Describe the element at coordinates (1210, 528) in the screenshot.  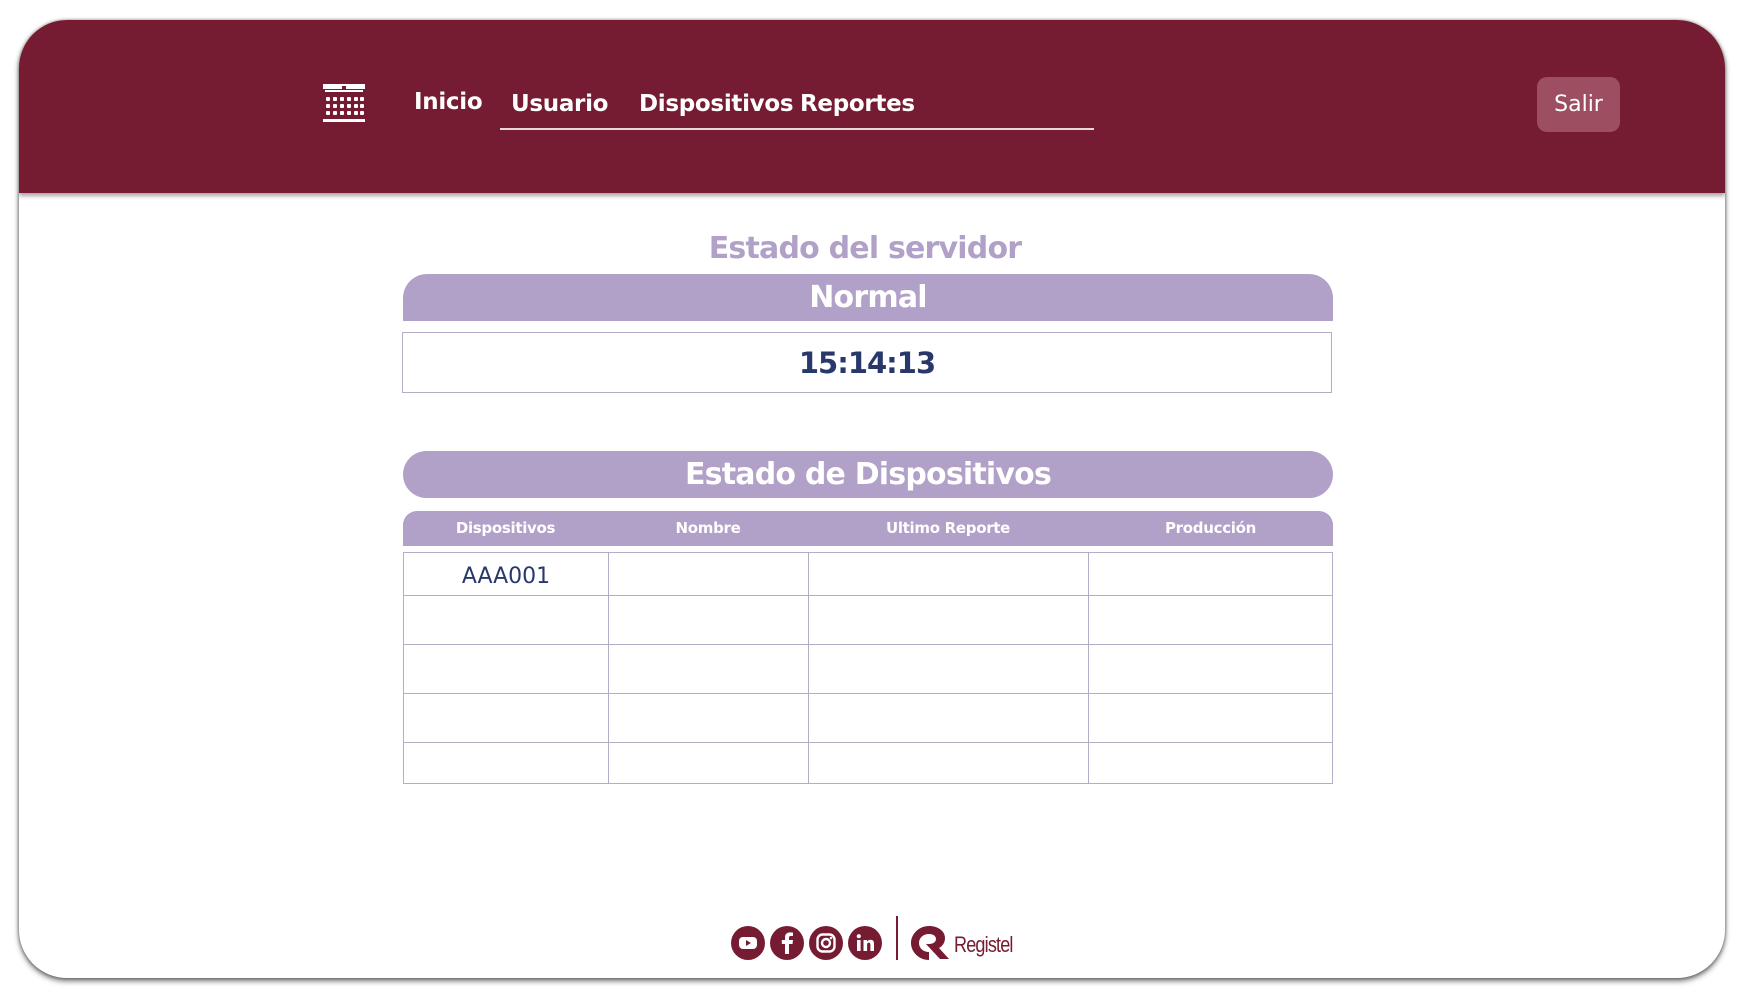
I see `column-header-produccion: Producción` at that location.